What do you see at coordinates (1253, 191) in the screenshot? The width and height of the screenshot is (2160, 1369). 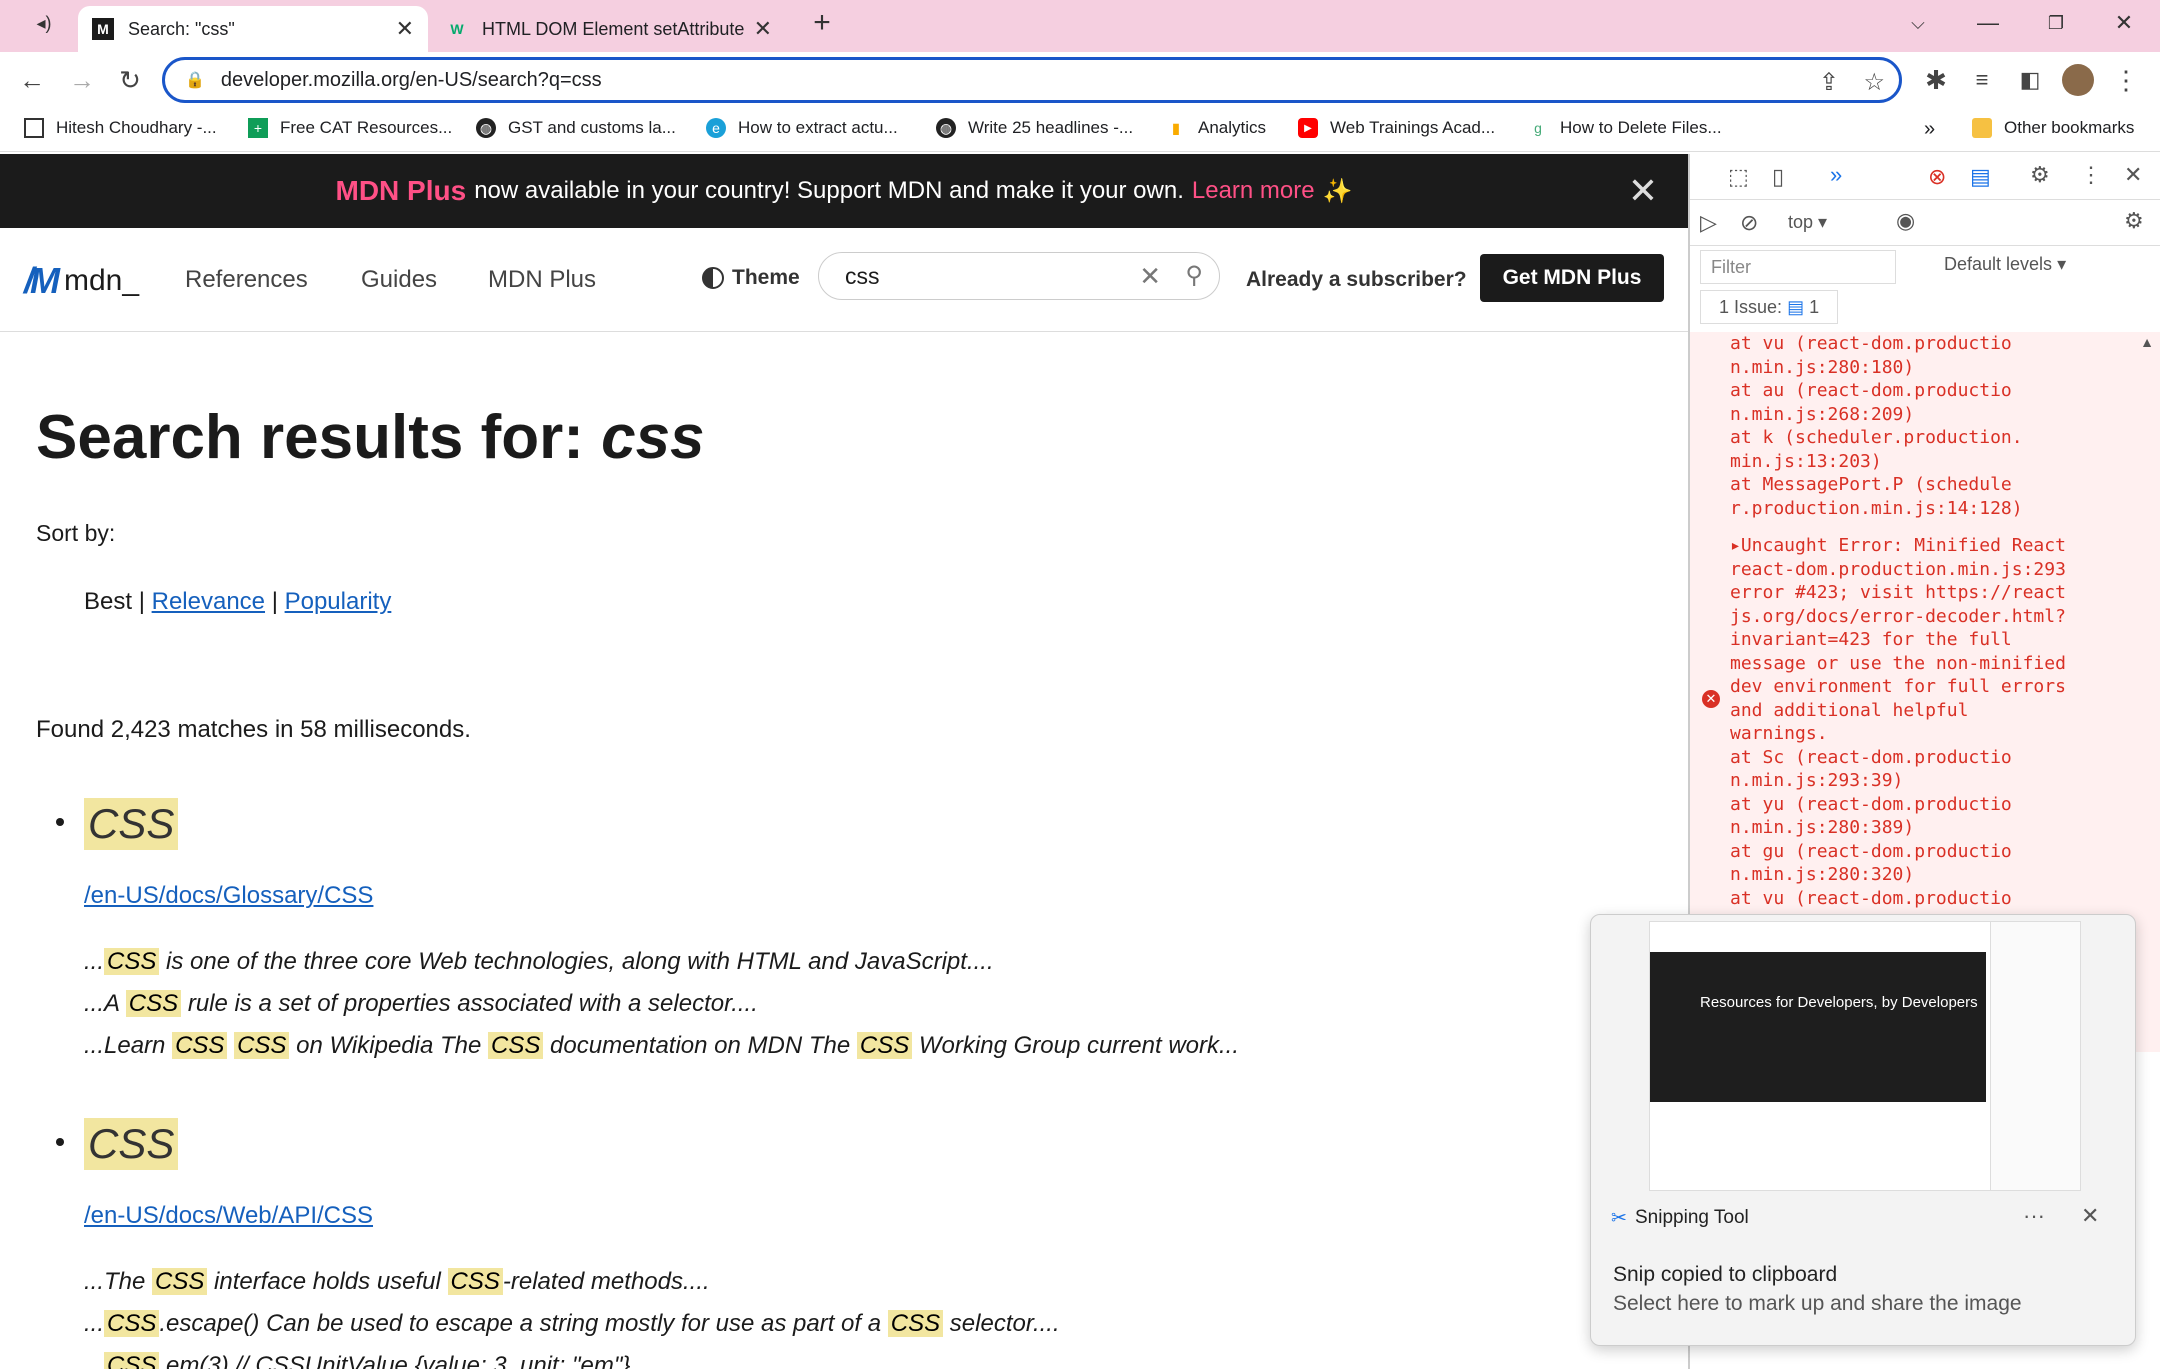 I see `learn-more-link: Learn more` at bounding box center [1253, 191].